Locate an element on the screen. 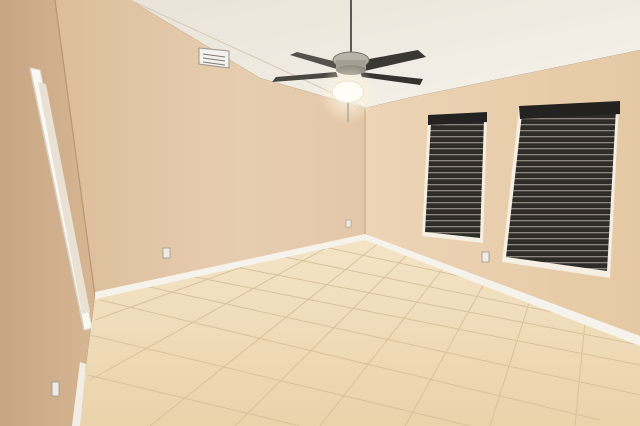 The width and height of the screenshot is (640, 426). light-globe is located at coordinates (348, 92).